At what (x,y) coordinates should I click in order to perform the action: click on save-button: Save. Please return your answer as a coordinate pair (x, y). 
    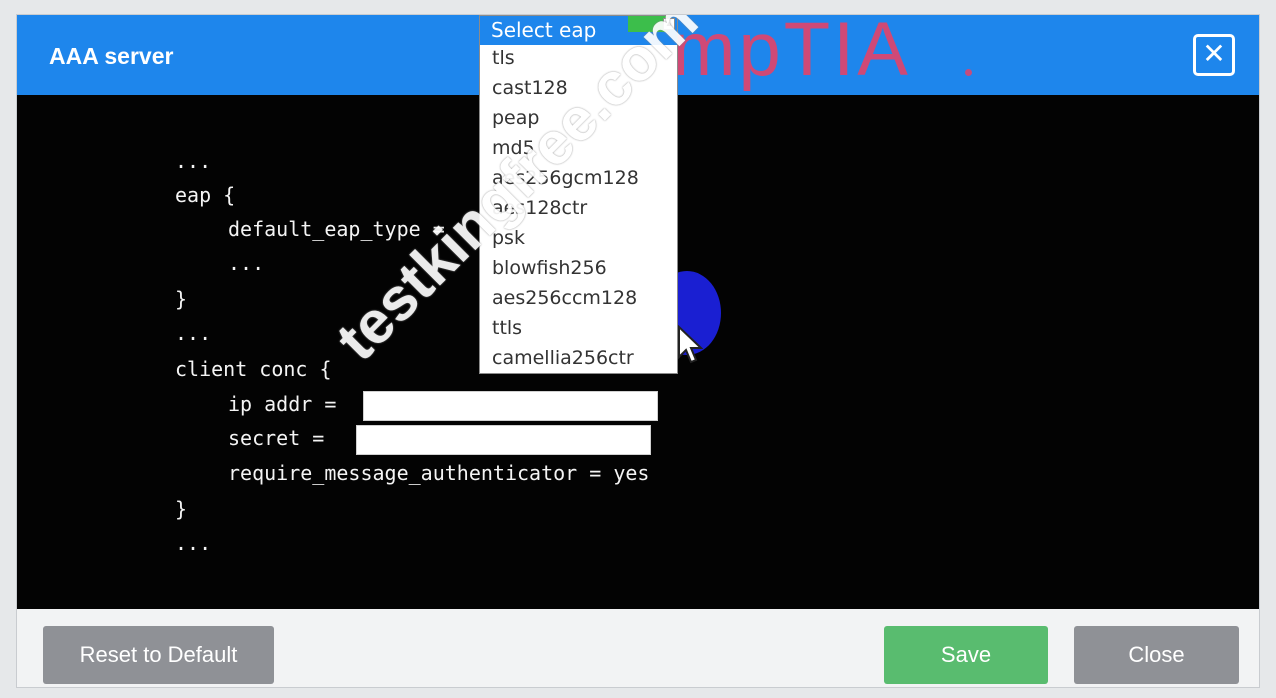
    Looking at the image, I should click on (966, 655).